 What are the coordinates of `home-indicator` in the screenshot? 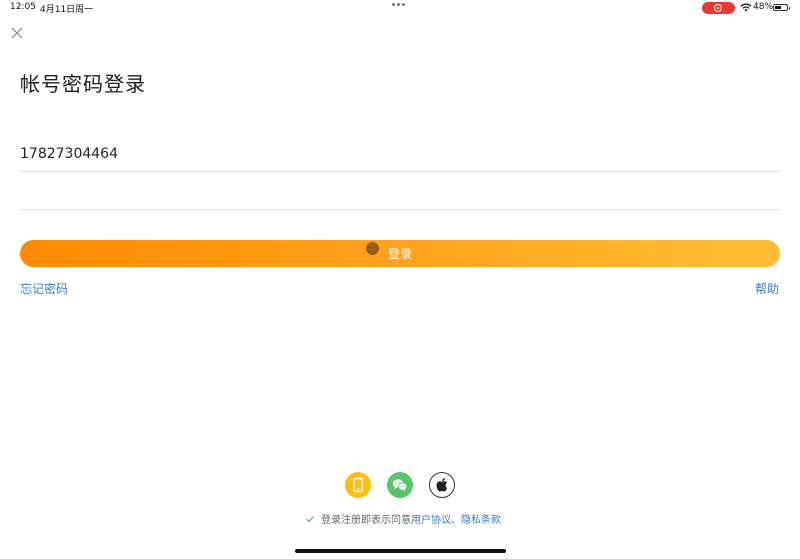 It's located at (400, 551).